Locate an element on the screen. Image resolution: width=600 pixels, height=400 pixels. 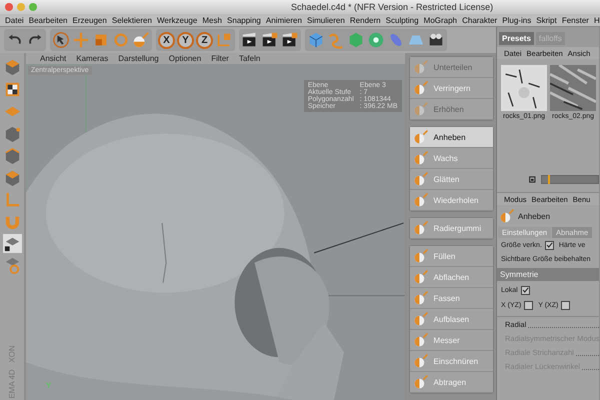
cursor-icon is located at coordinates (61, 40).